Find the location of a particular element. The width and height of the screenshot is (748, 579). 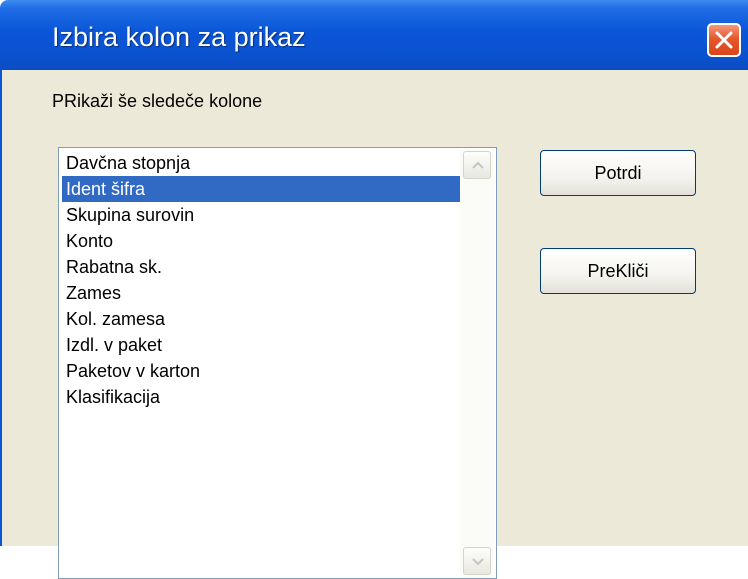

chevron-up-icon is located at coordinates (478, 165).